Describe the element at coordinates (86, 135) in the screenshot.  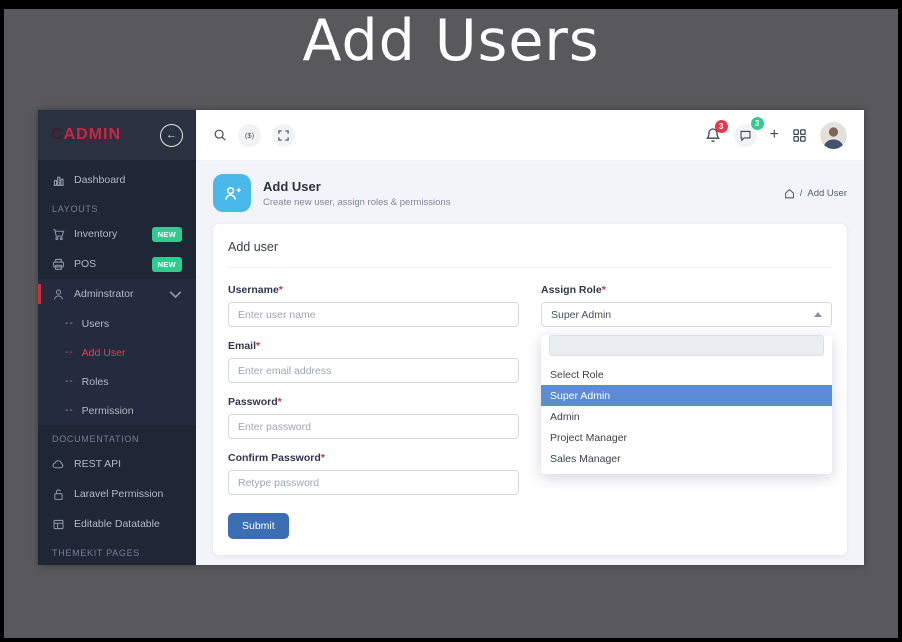
I see `app-logo: CADMIN` at that location.